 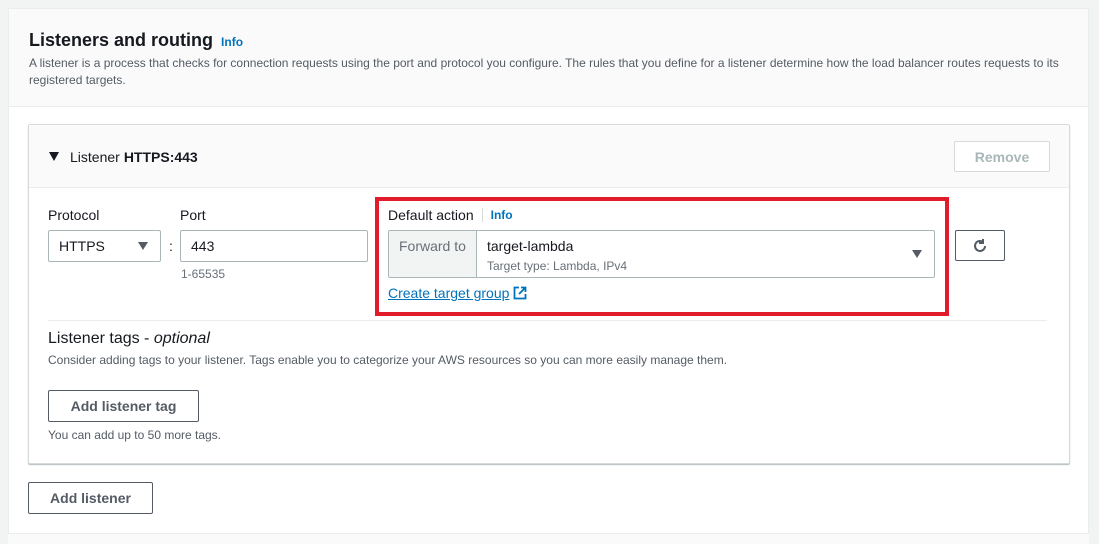 What do you see at coordinates (431, 215) in the screenshot?
I see `default-action-label: Default action` at bounding box center [431, 215].